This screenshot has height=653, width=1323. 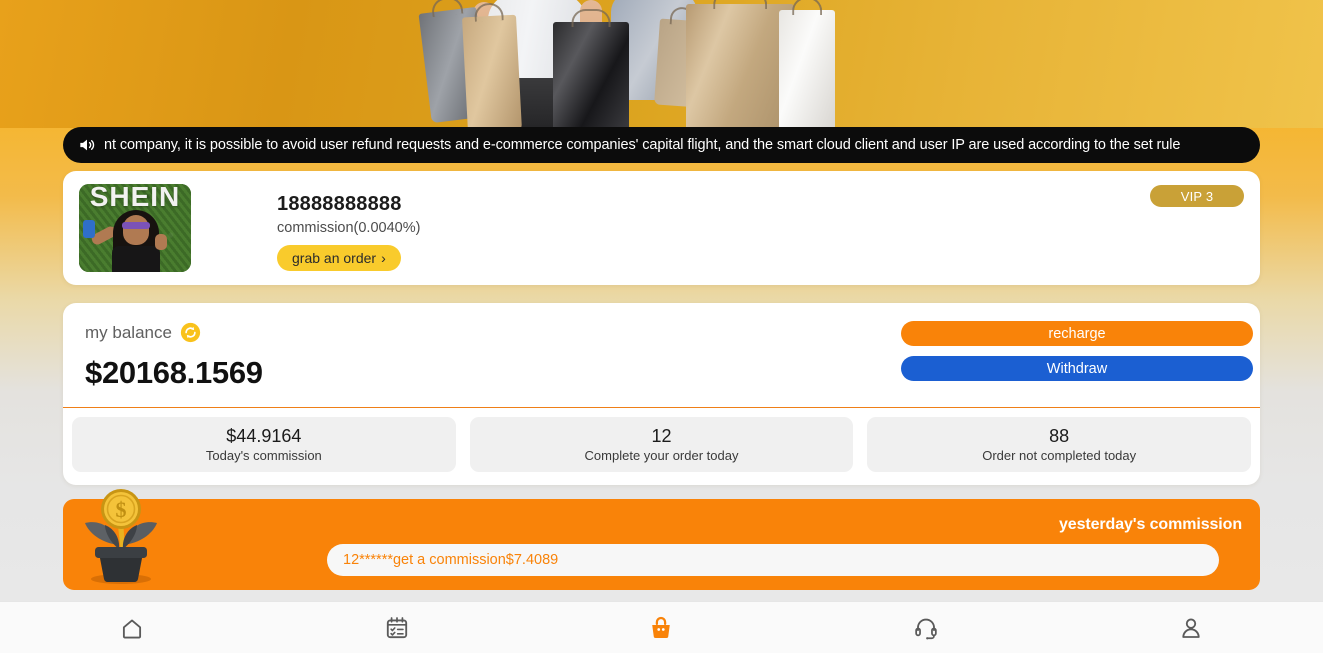 I want to click on stat-today-commission: $44.9164 Today's commission, so click(x=264, y=444).